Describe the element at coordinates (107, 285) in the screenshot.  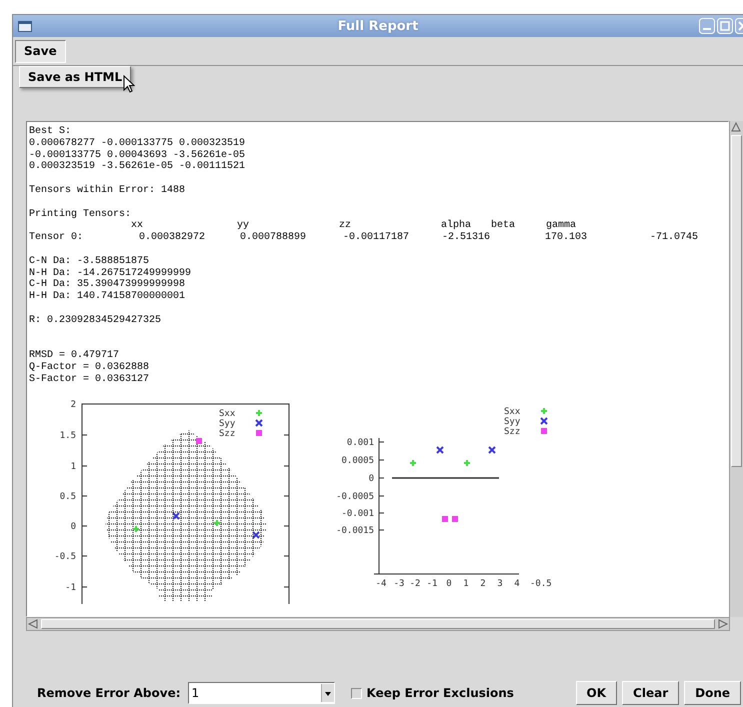
I see `report-line: C-H Da: 35.390473999999998` at that location.